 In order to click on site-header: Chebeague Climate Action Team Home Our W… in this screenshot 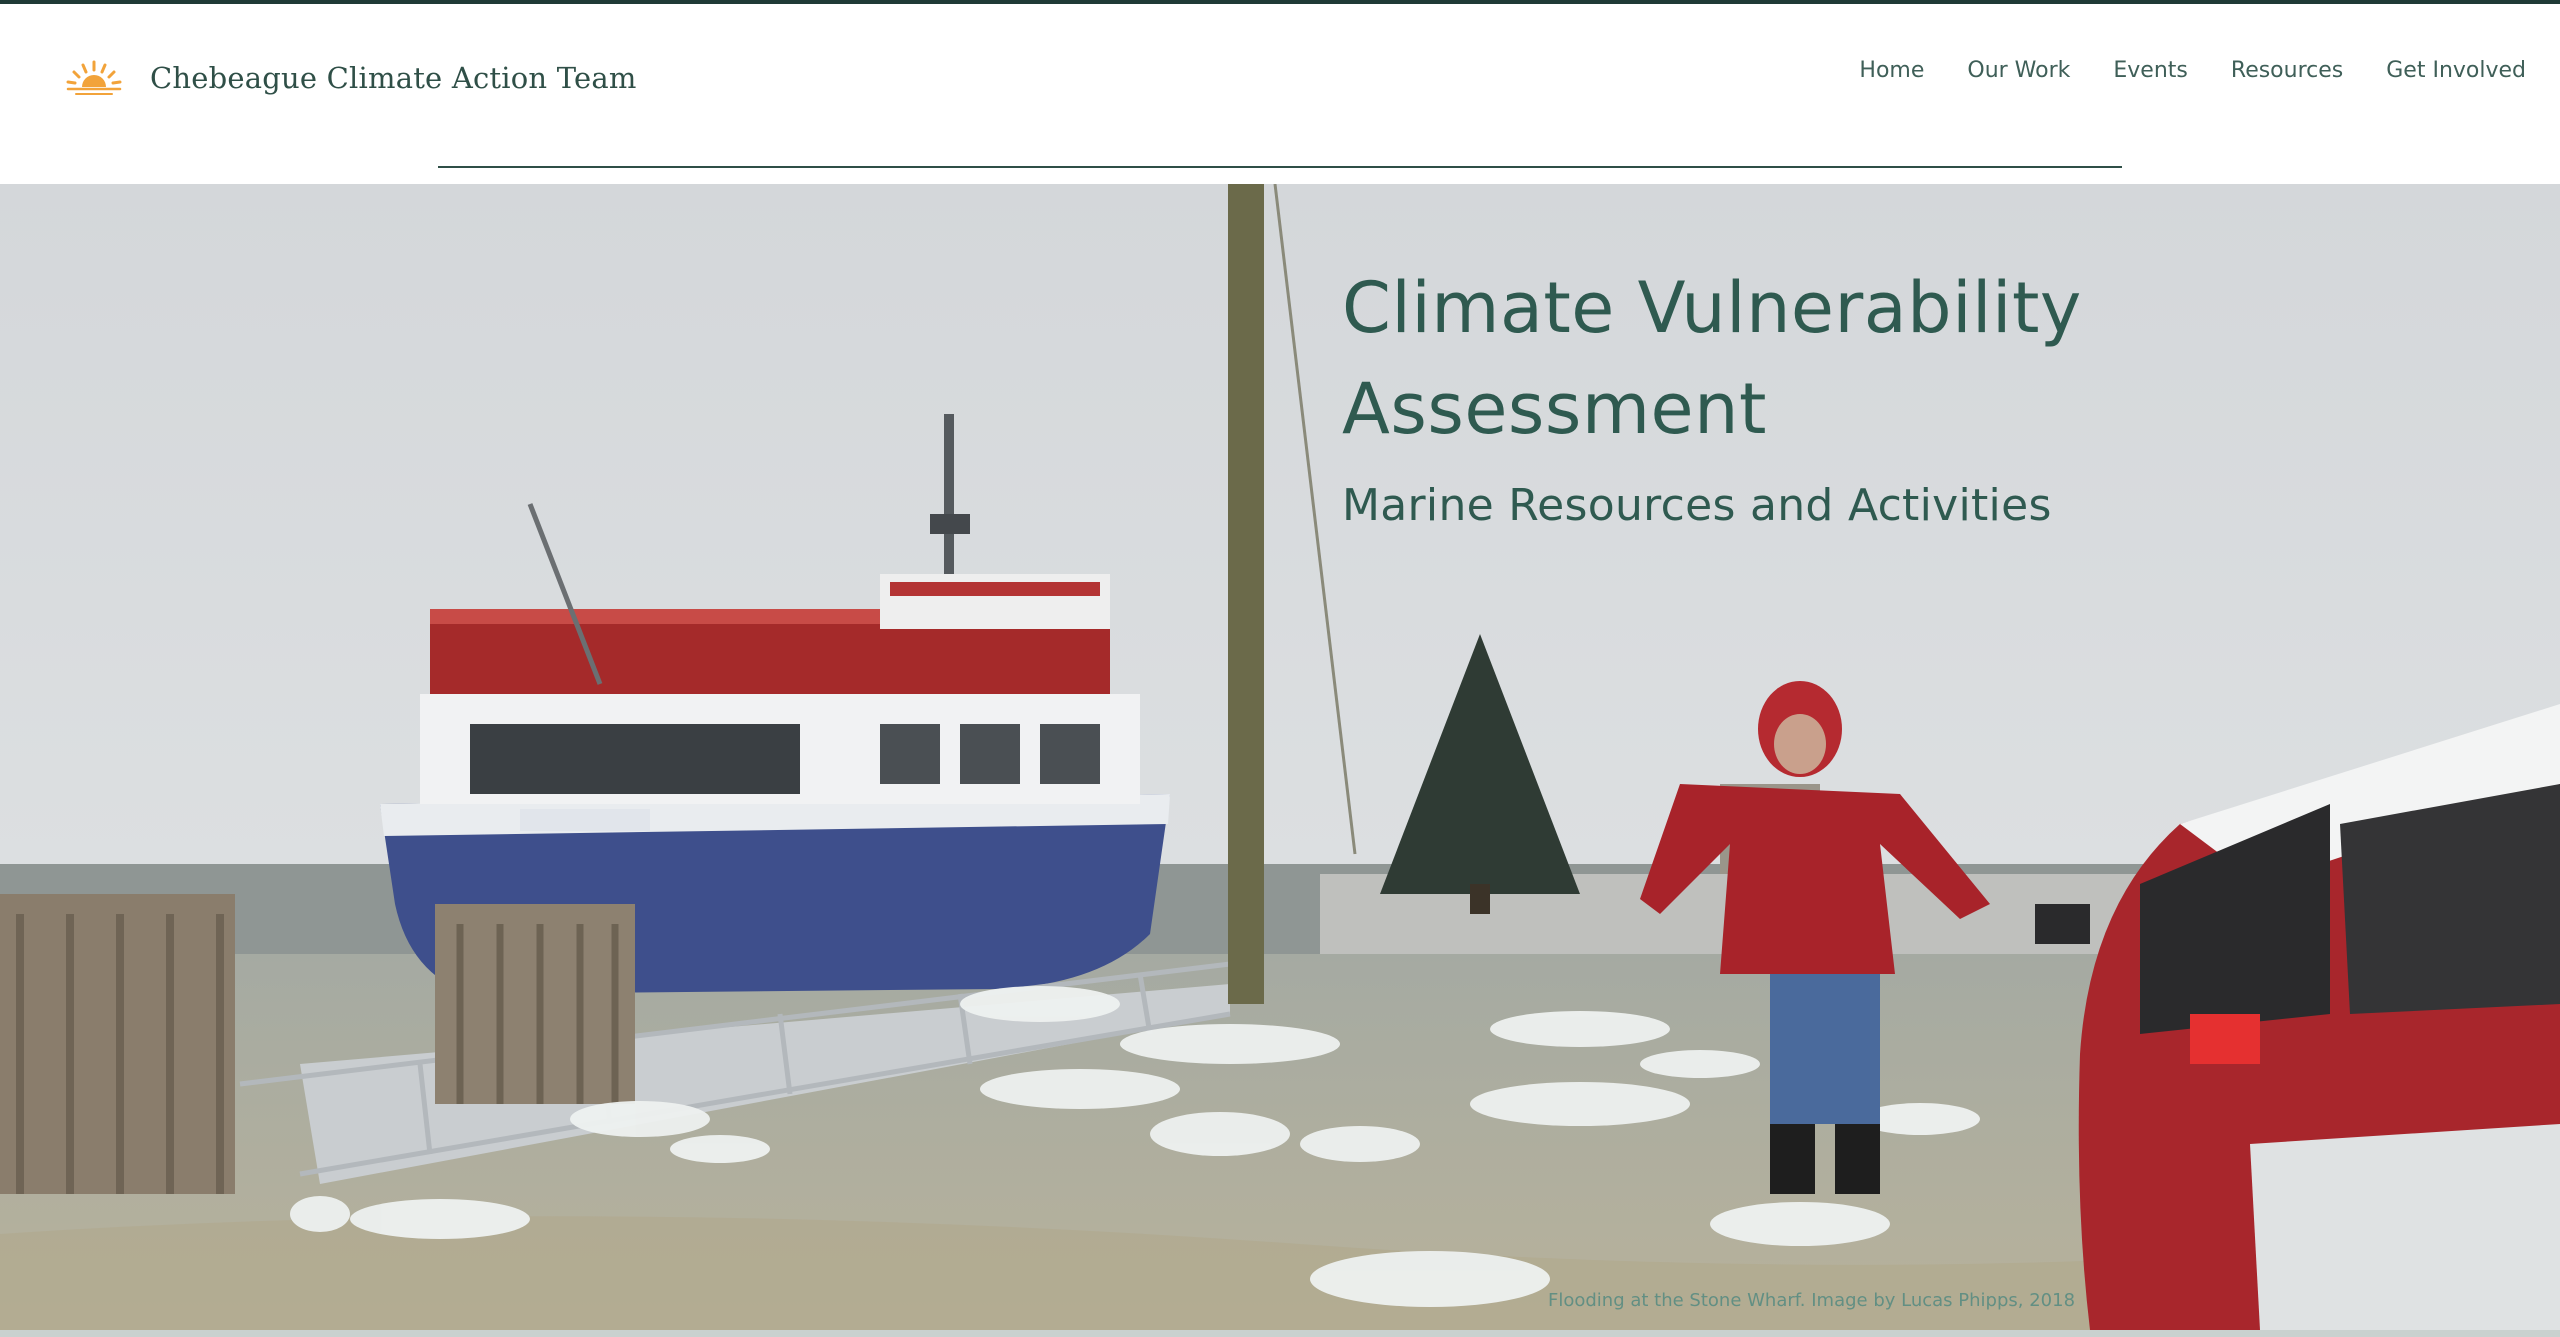, I will do `click(1280, 94)`.